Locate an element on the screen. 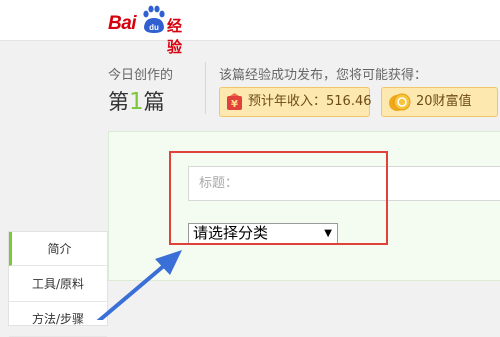 Image resolution: width=500 pixels, height=337 pixels. wealth-reward-text: 20财富值 is located at coordinates (444, 101).